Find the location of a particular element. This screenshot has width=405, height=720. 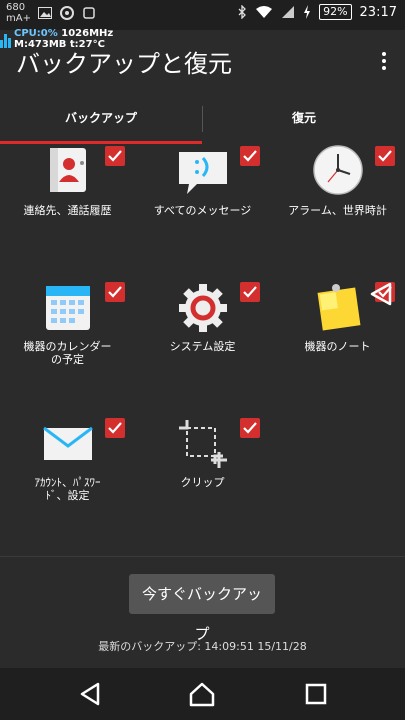

back-icon is located at coordinates (90, 694).